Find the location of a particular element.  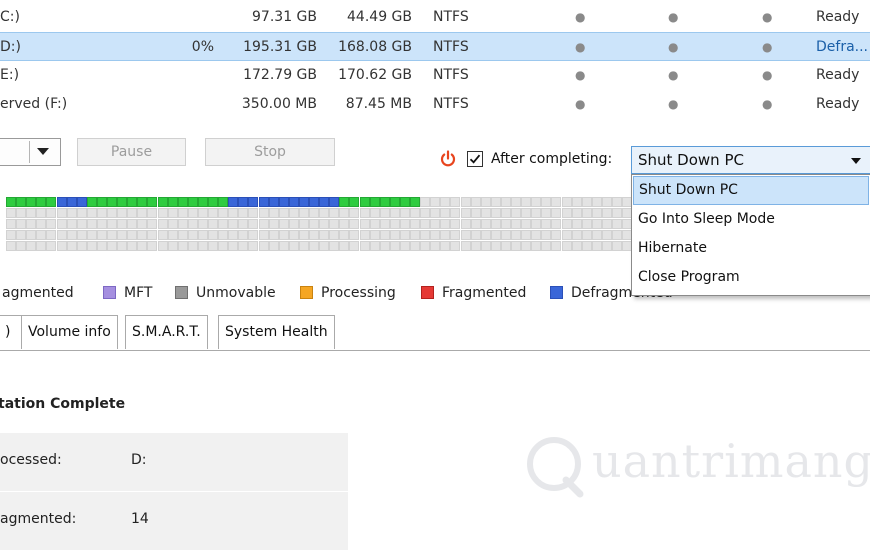

power-icon is located at coordinates (448, 159).